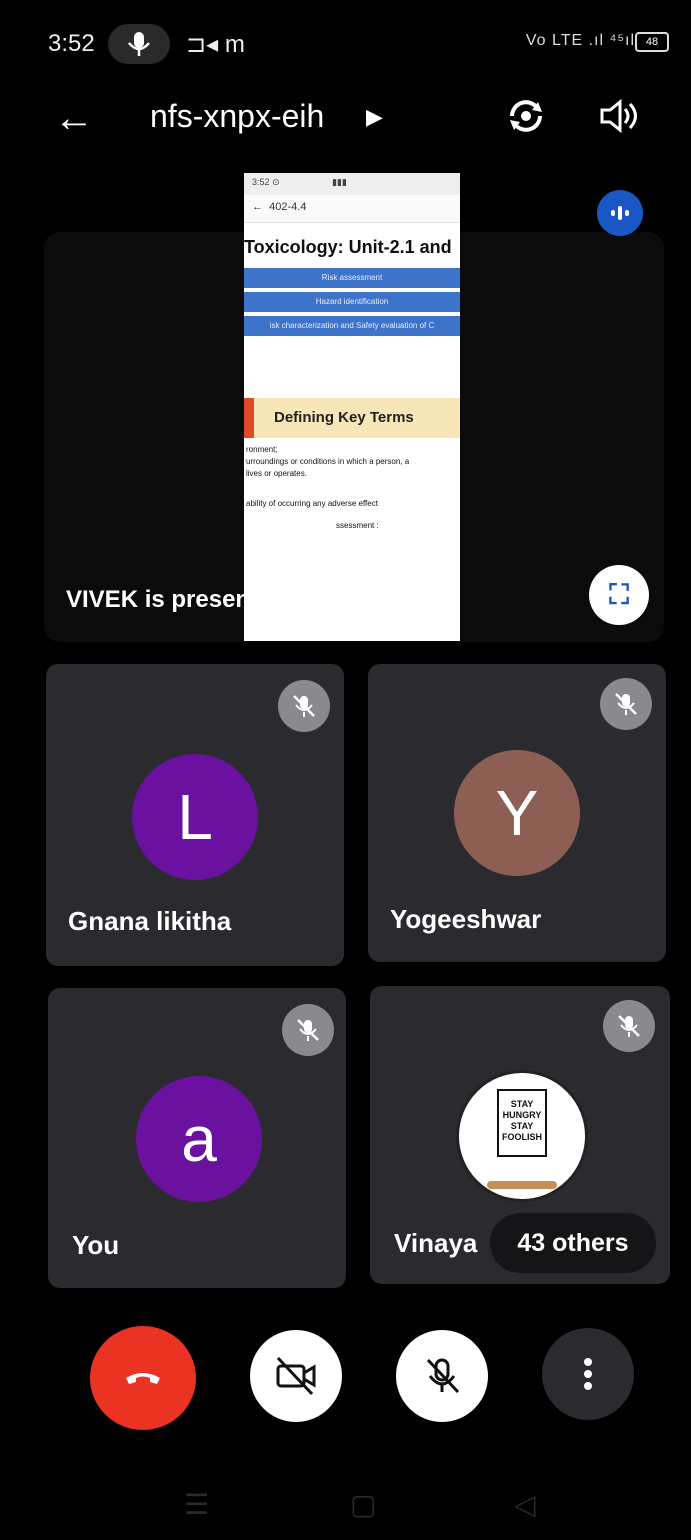 The height and width of the screenshot is (1540, 691). I want to click on app-notification-icon: m, so click(234, 44).